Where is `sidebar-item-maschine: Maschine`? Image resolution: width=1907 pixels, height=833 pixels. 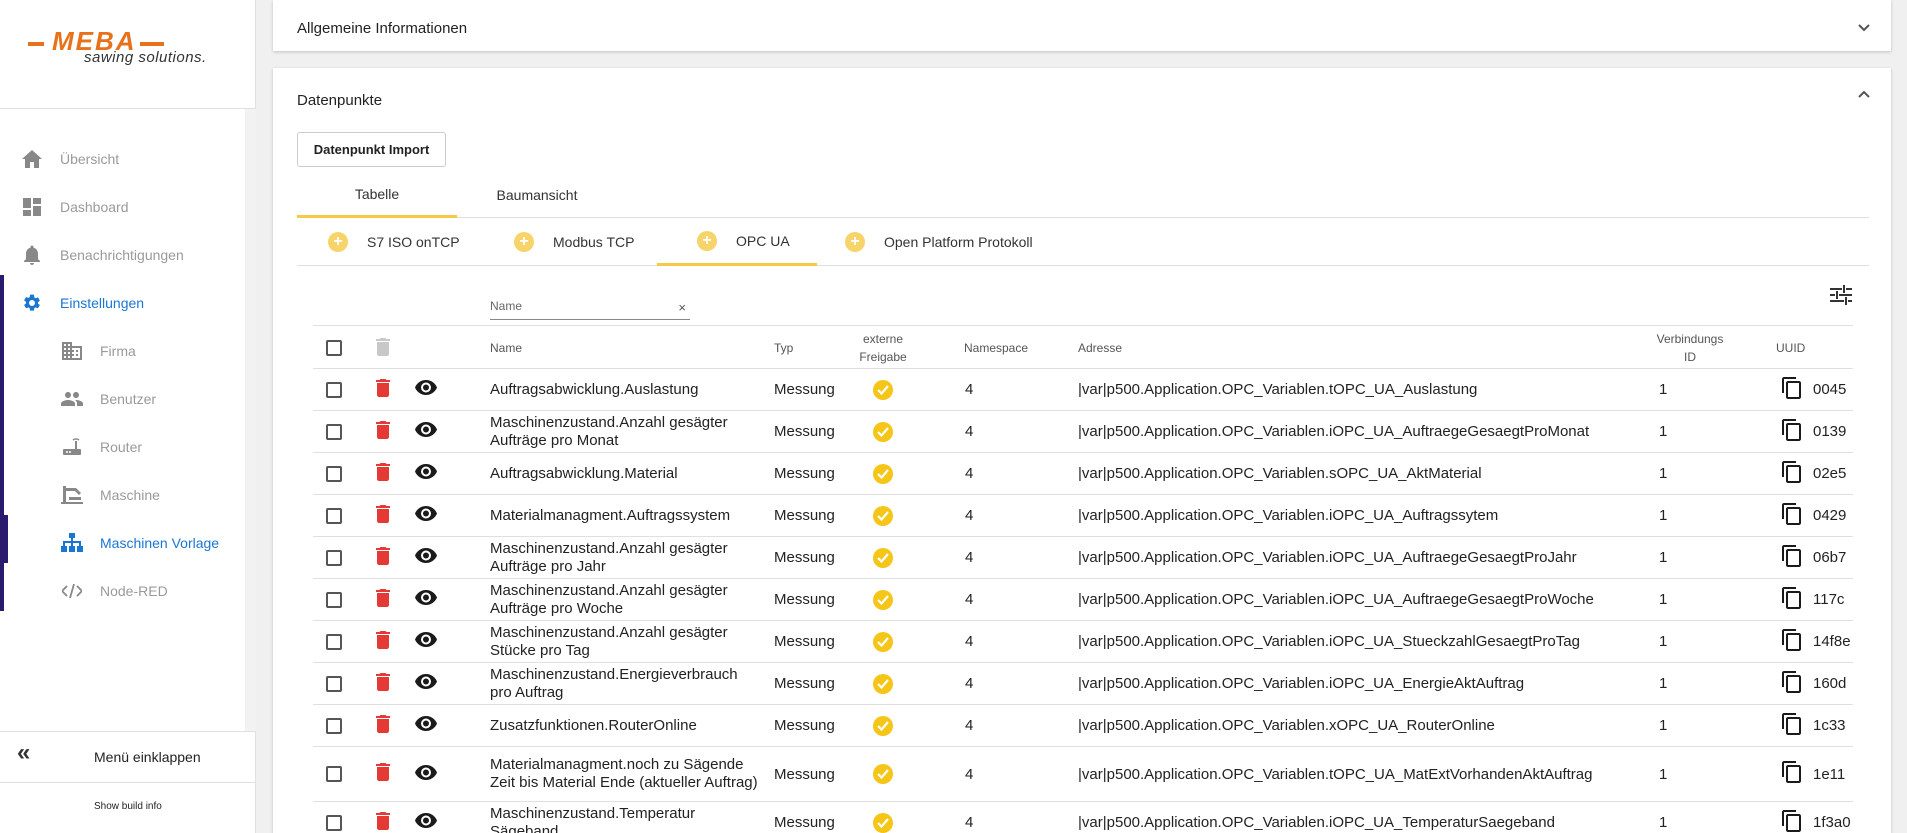
sidebar-item-maschine: Maschine is located at coordinates (122, 495).